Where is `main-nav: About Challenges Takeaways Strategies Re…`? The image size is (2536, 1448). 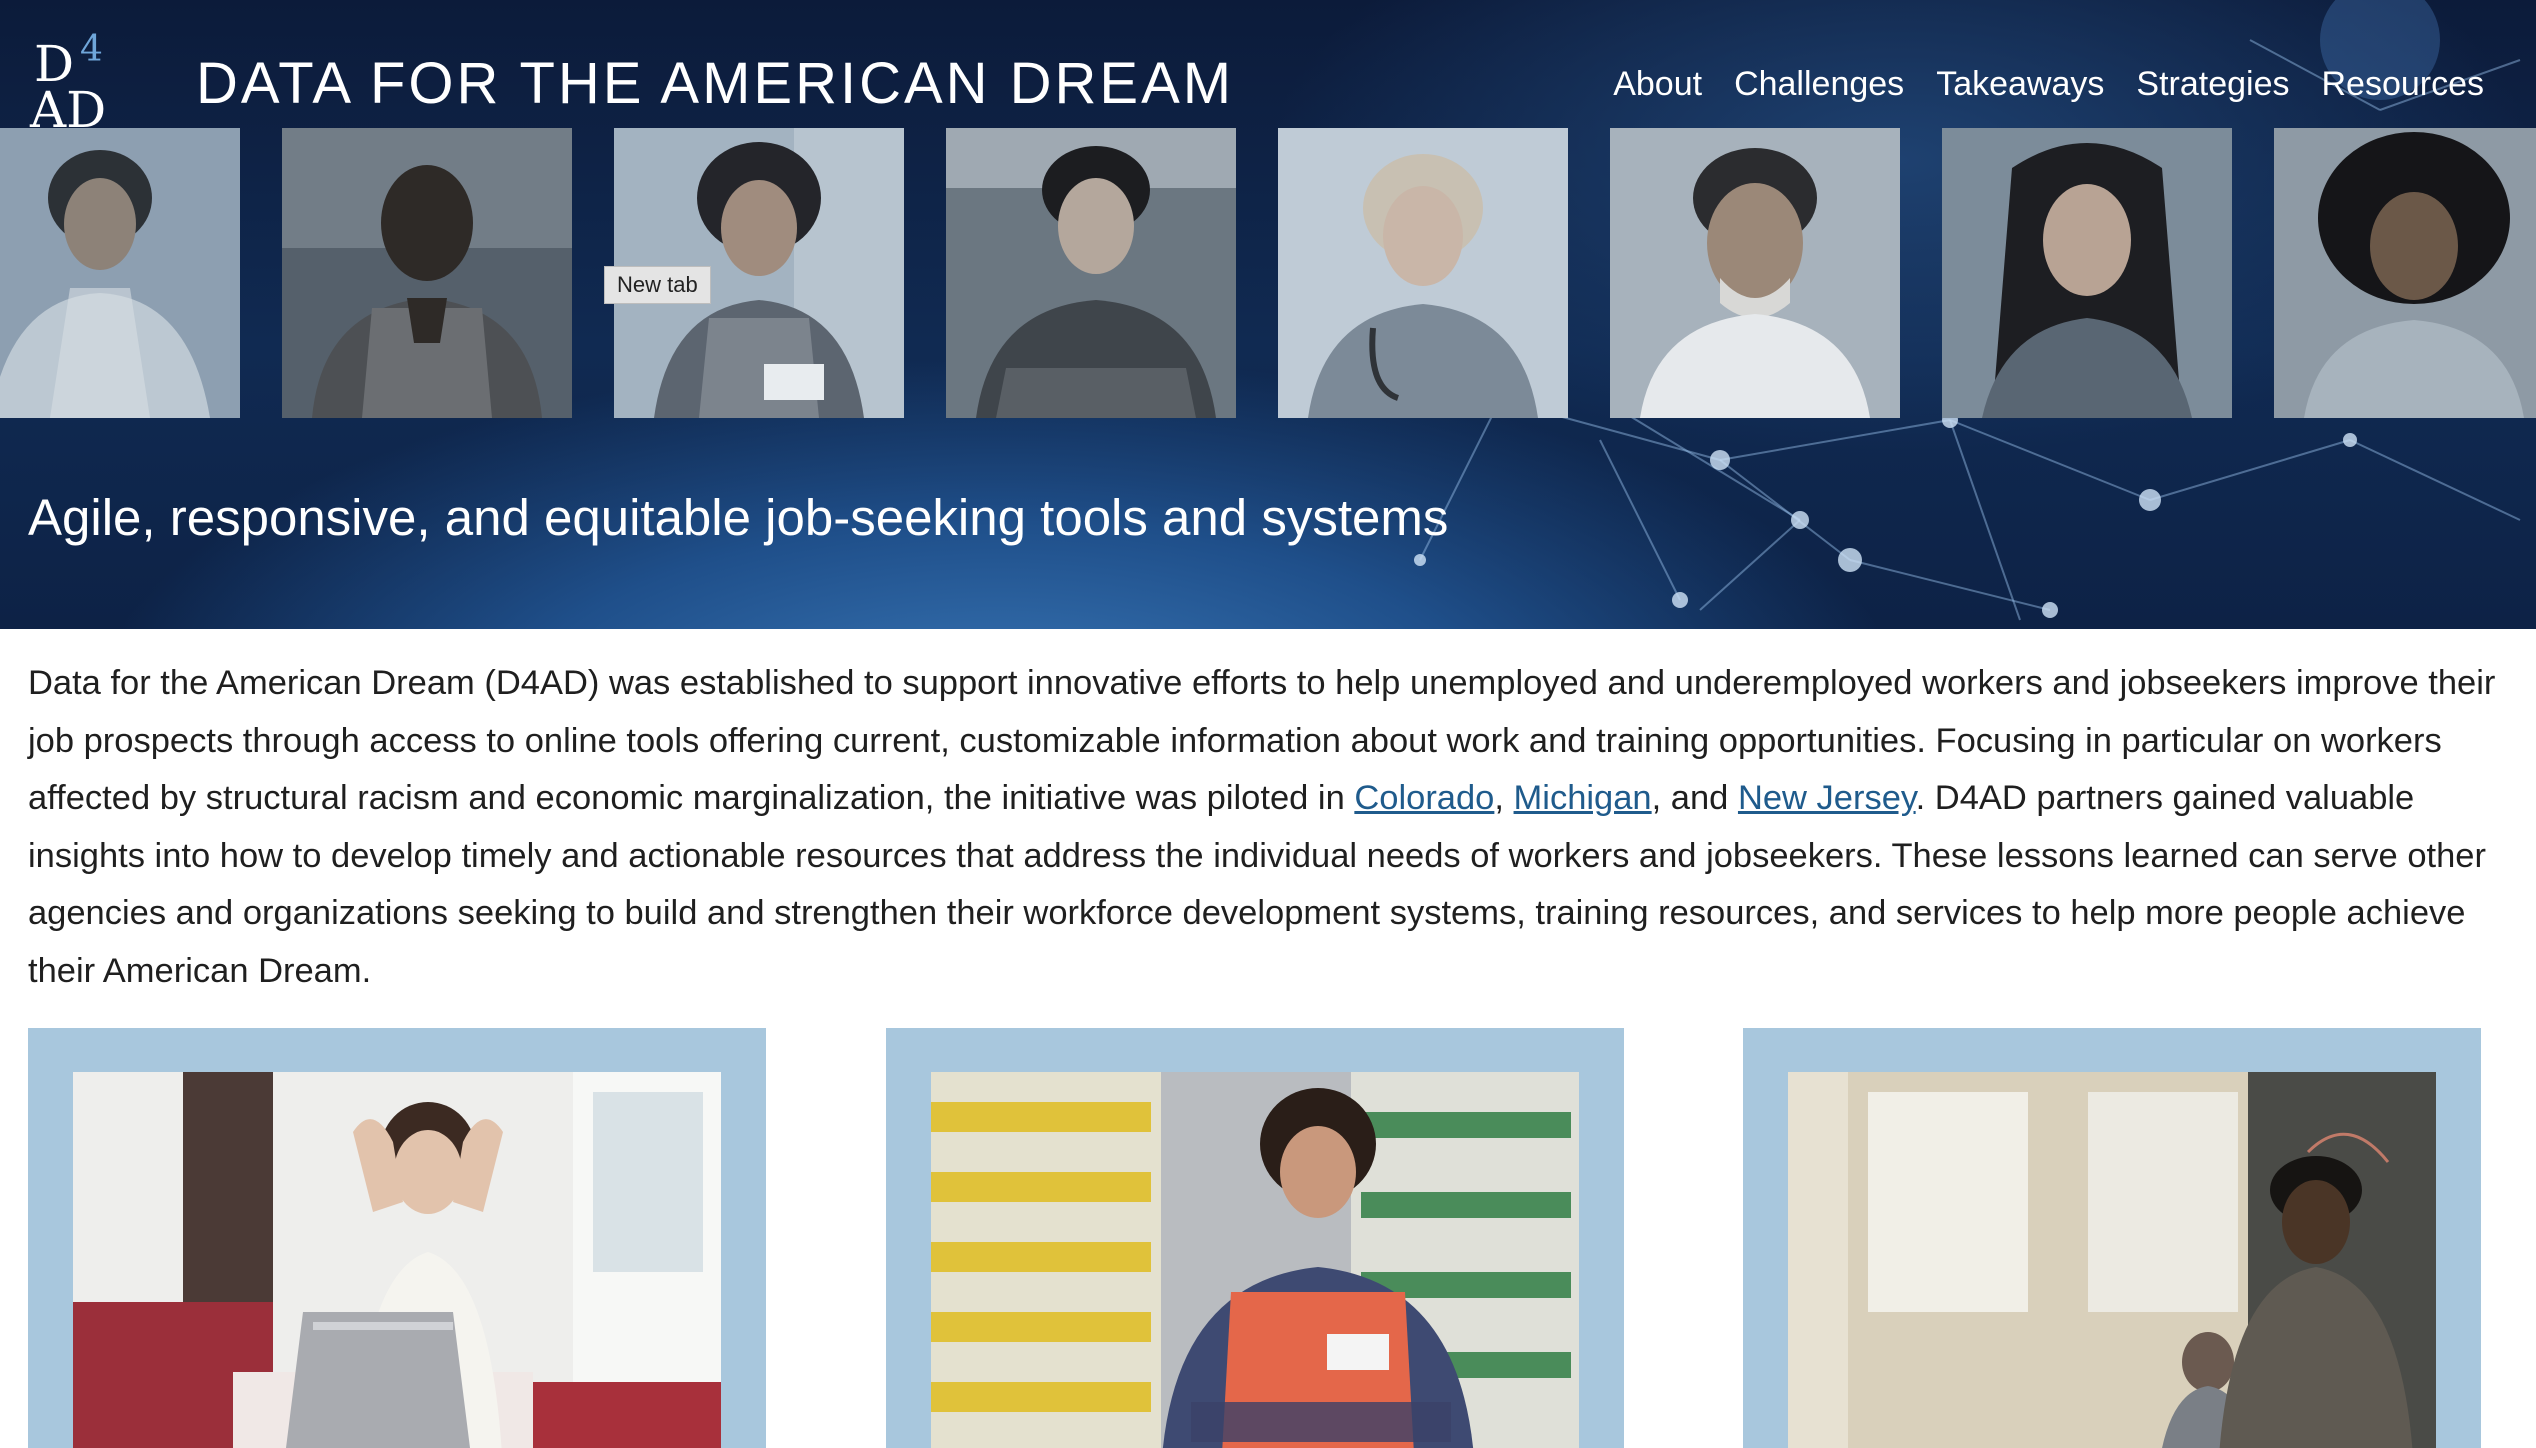
main-nav: About Challenges Takeaways Strategies Re… is located at coordinates (2048, 84).